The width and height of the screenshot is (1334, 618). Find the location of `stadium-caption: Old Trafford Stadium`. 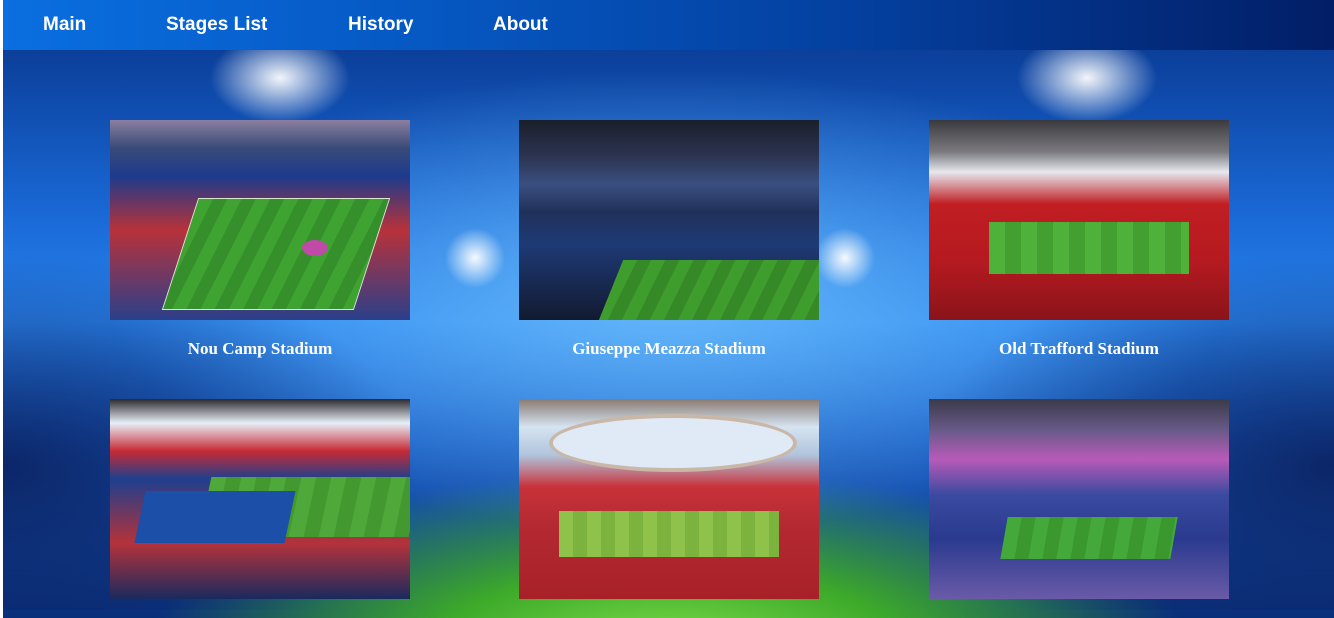

stadium-caption: Old Trafford Stadium is located at coordinates (1079, 348).